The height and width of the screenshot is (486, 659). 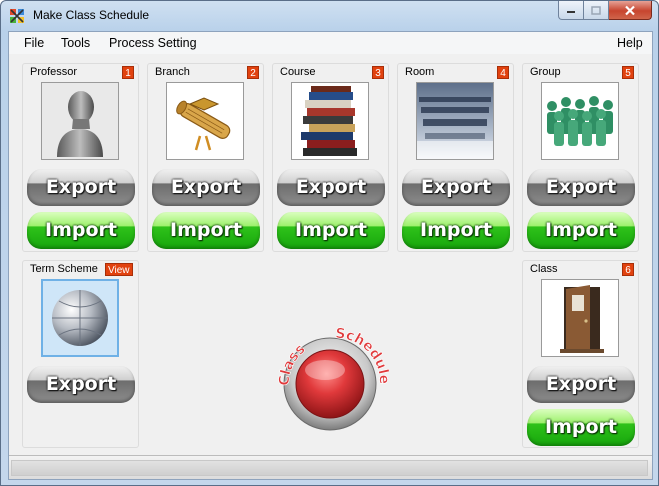 I want to click on professor-bust-icon, so click(x=80, y=124).